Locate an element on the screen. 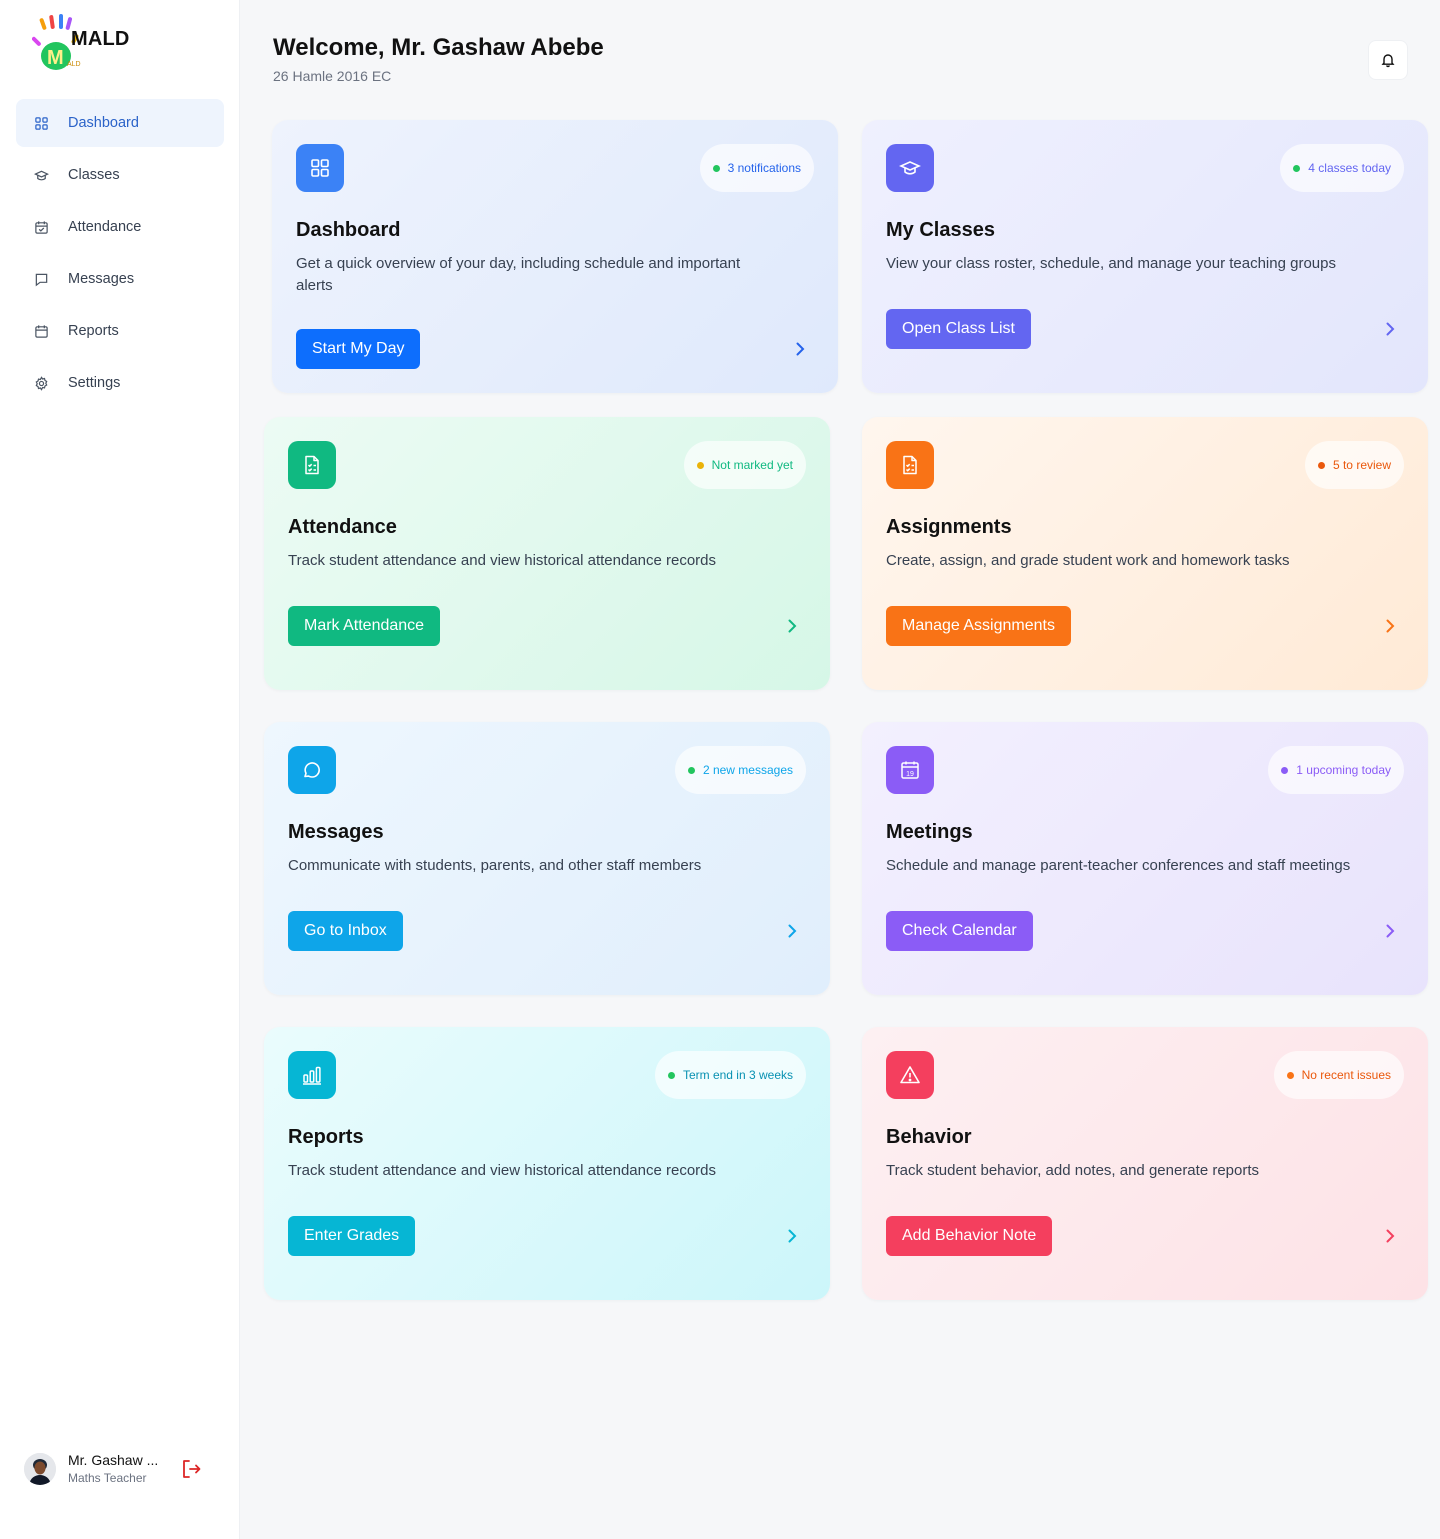  sidebar-item-label: Classes is located at coordinates (94, 175).